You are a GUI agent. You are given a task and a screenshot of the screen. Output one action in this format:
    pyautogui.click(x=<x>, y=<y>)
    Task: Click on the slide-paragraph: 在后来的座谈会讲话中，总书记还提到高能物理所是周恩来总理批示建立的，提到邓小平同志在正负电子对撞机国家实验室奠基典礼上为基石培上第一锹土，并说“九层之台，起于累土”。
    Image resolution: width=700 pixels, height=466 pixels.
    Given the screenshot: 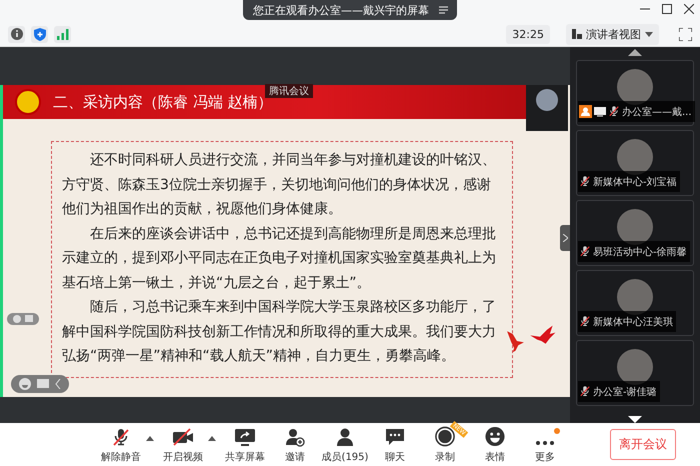 What is the action you would take?
    pyautogui.click(x=279, y=258)
    